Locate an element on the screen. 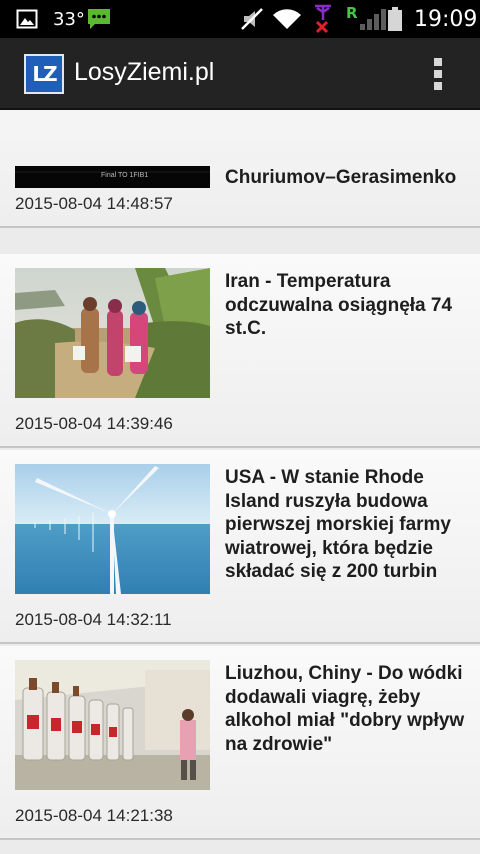 The height and width of the screenshot is (854, 480). chat-notification-icon is located at coordinates (99, 19).